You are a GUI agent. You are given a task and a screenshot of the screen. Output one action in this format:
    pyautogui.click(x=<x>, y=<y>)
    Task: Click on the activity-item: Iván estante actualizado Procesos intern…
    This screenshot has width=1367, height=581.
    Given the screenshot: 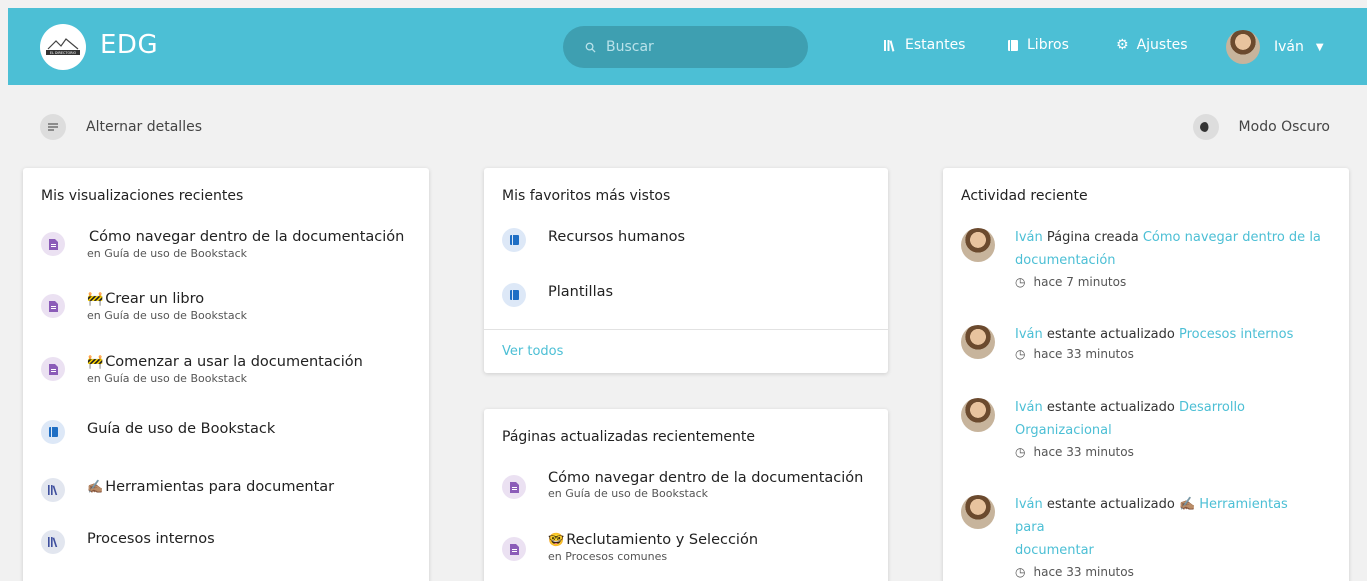 What is the action you would take?
    pyautogui.click(x=1141, y=343)
    